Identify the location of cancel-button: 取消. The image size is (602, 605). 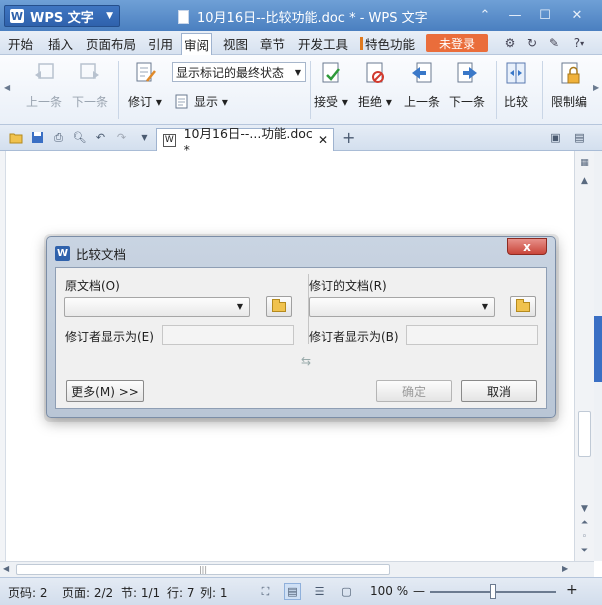
(499, 391).